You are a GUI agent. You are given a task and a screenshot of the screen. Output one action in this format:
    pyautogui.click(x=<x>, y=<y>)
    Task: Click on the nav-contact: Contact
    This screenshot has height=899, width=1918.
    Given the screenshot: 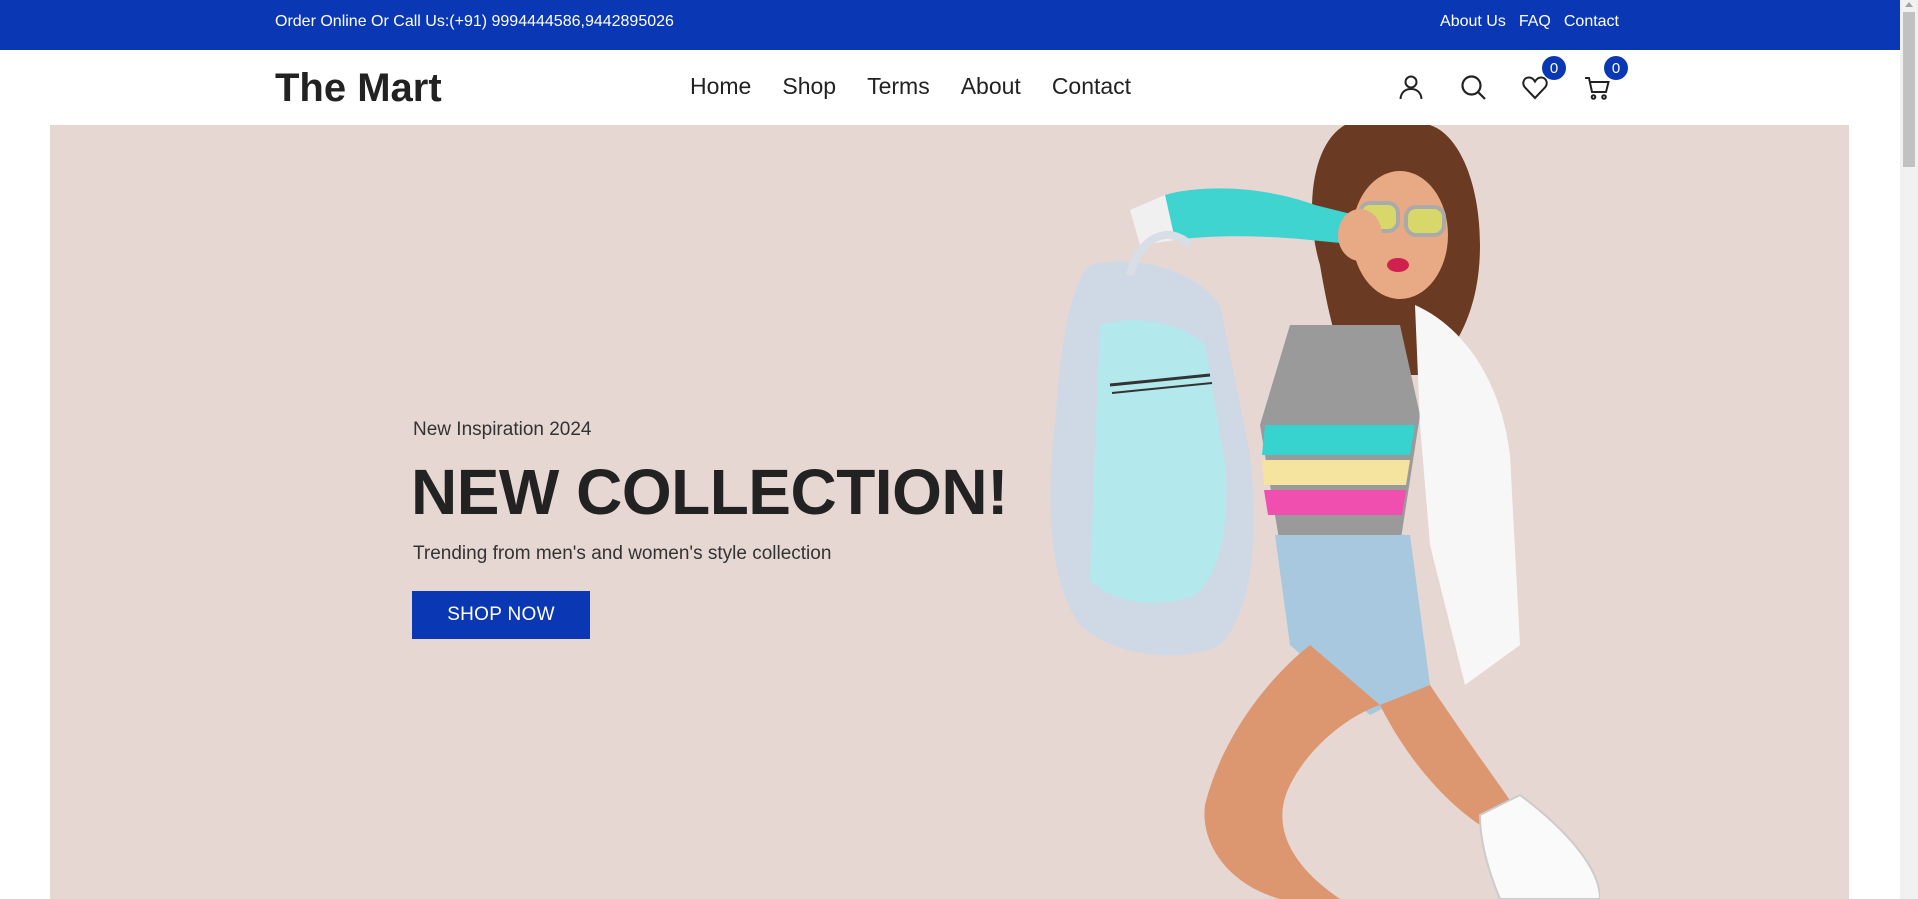 What is the action you would take?
    pyautogui.click(x=1091, y=86)
    